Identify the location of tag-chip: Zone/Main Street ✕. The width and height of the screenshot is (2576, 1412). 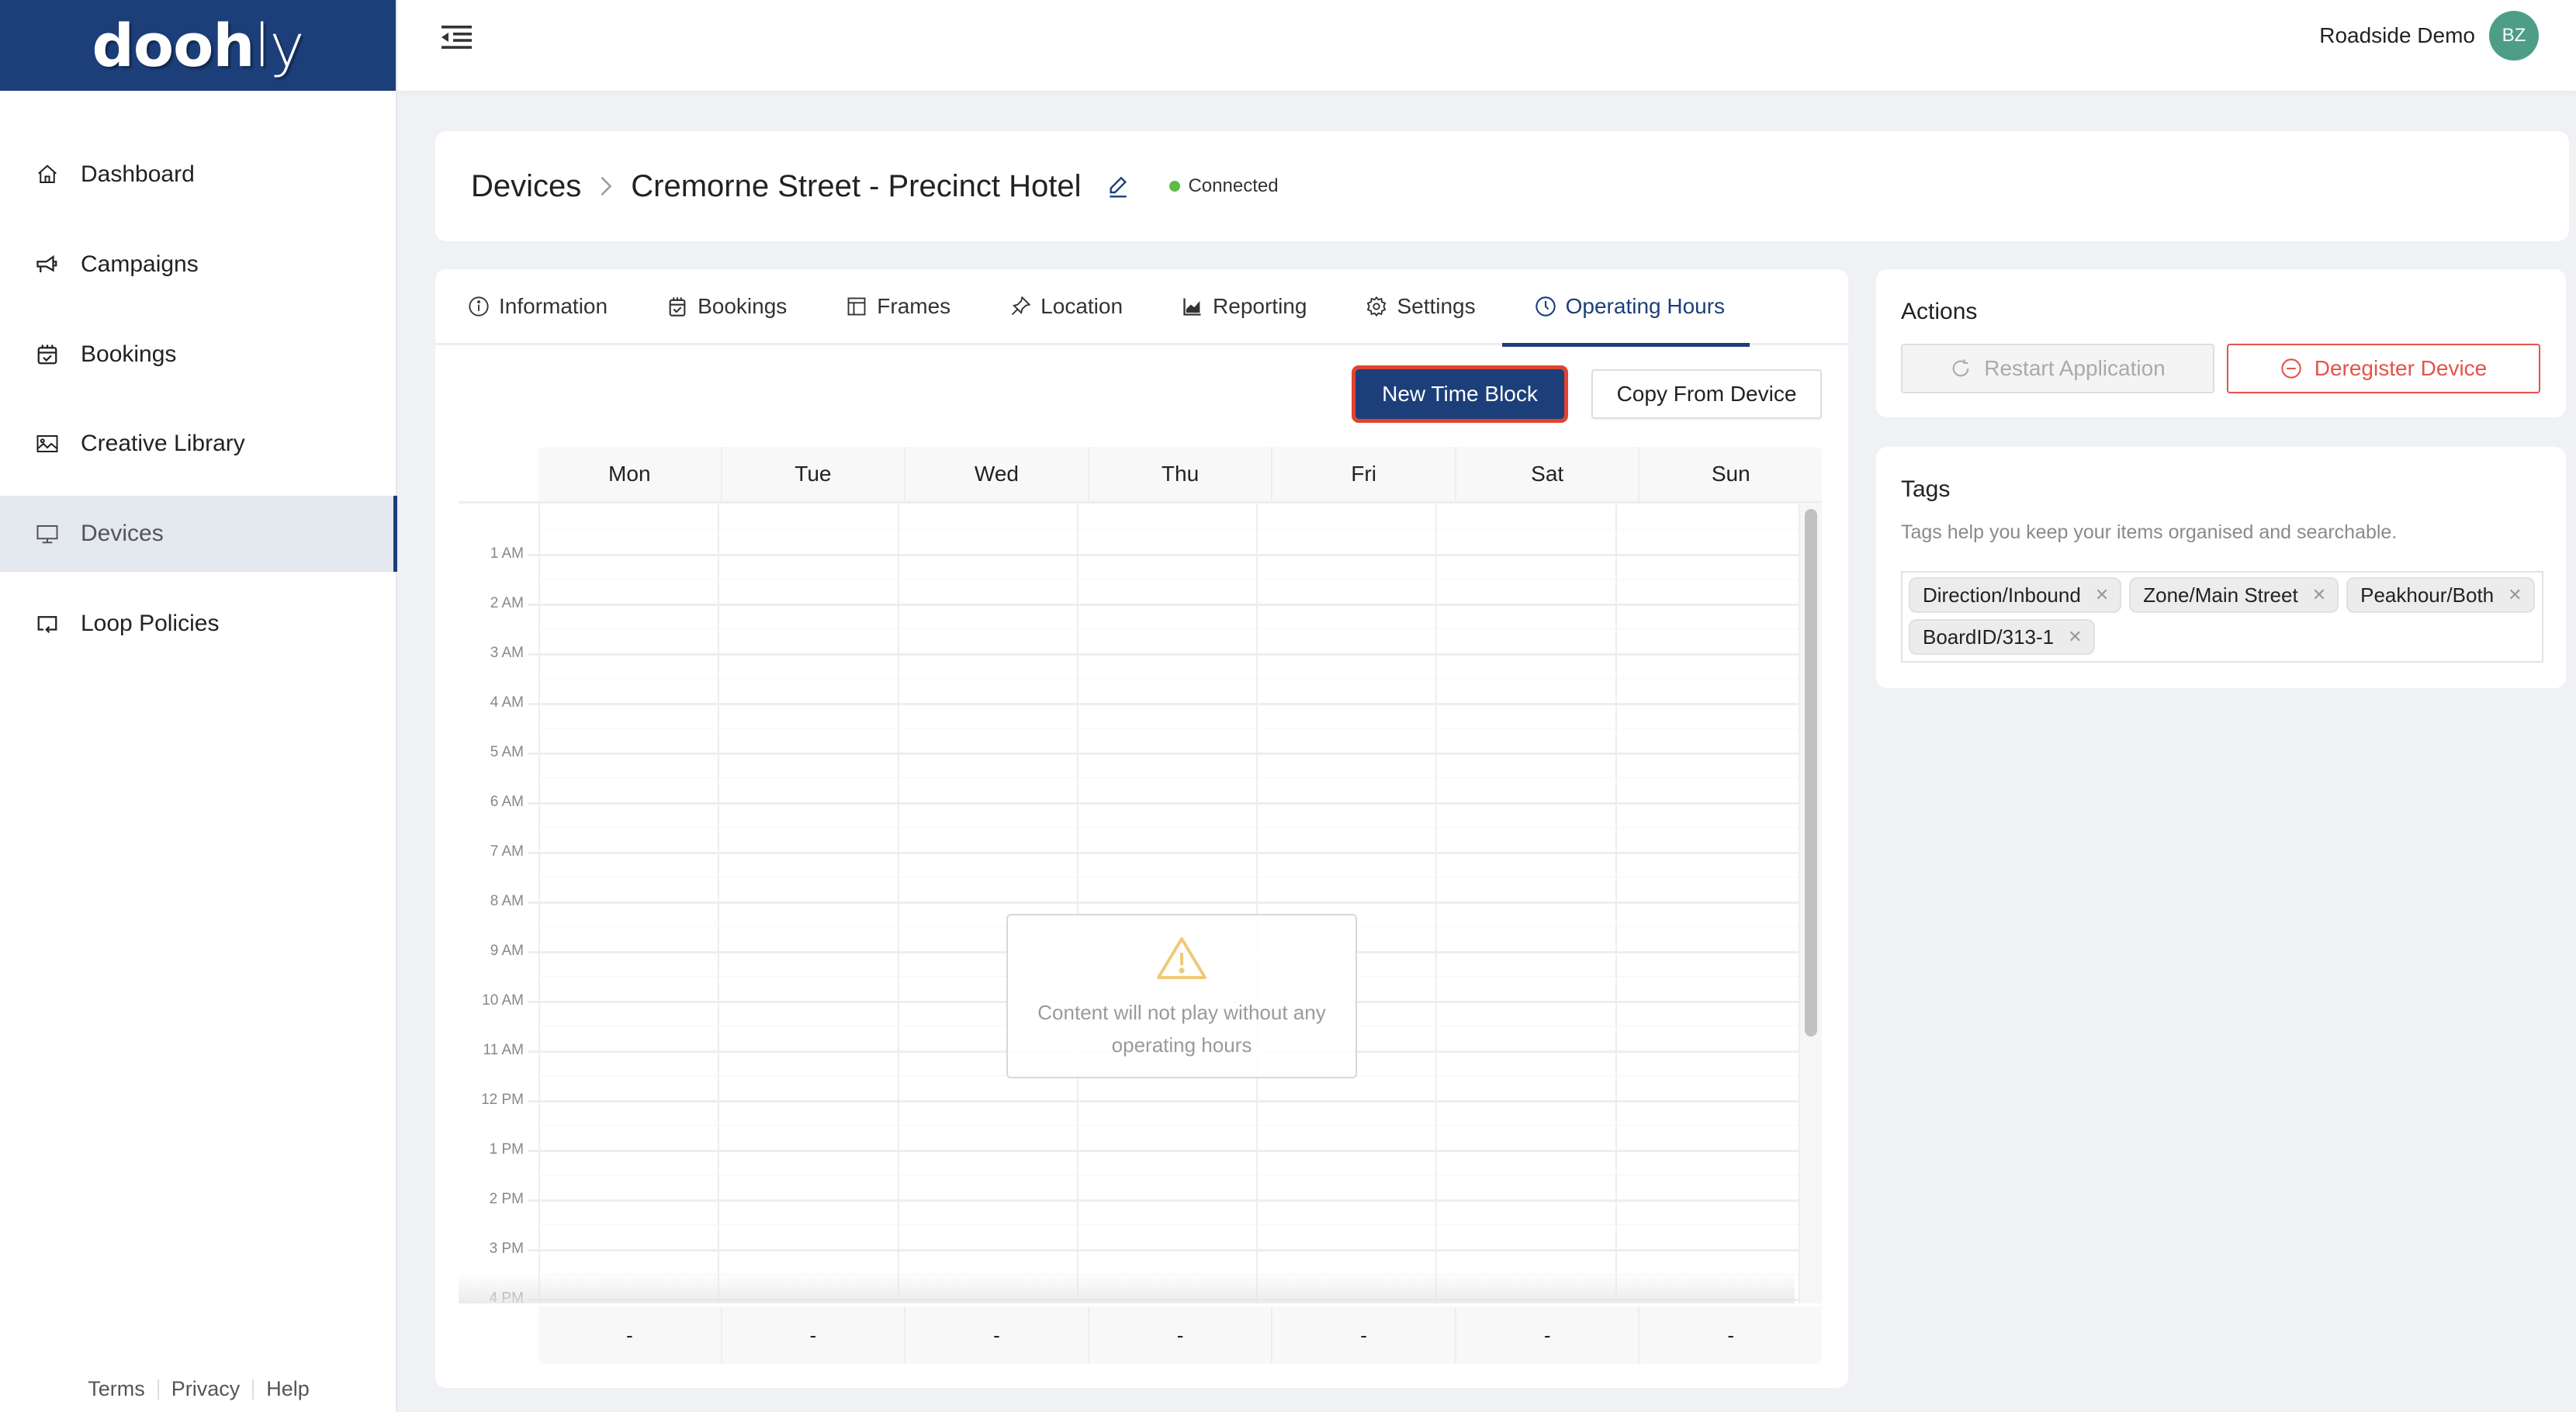
(2234, 595).